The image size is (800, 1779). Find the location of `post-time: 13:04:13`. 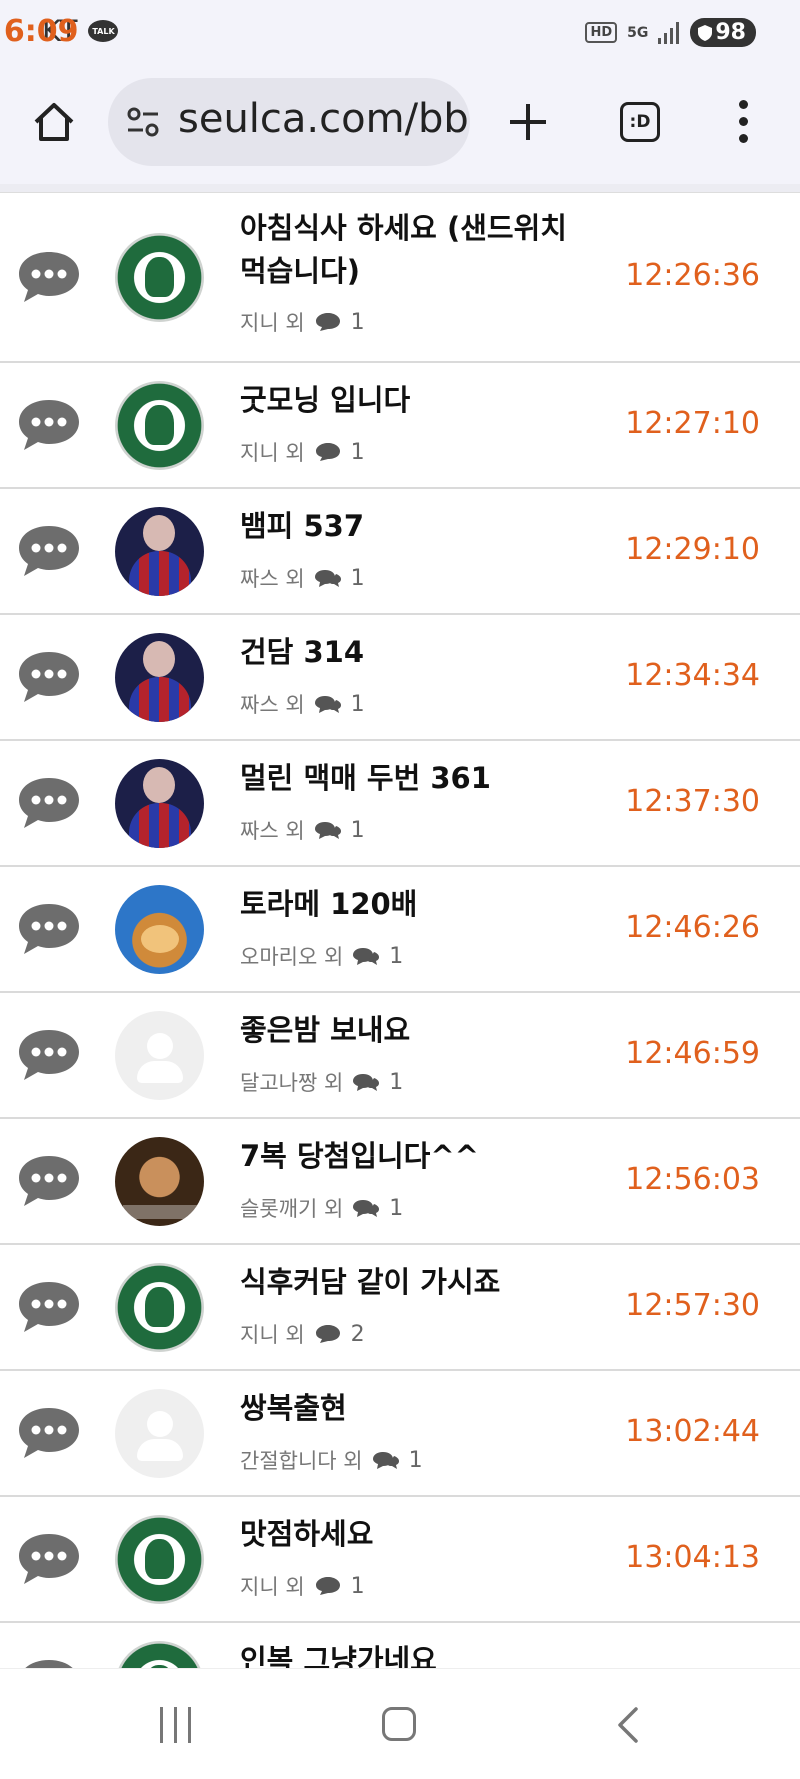

post-time: 13:04:13 is located at coordinates (692, 1557).